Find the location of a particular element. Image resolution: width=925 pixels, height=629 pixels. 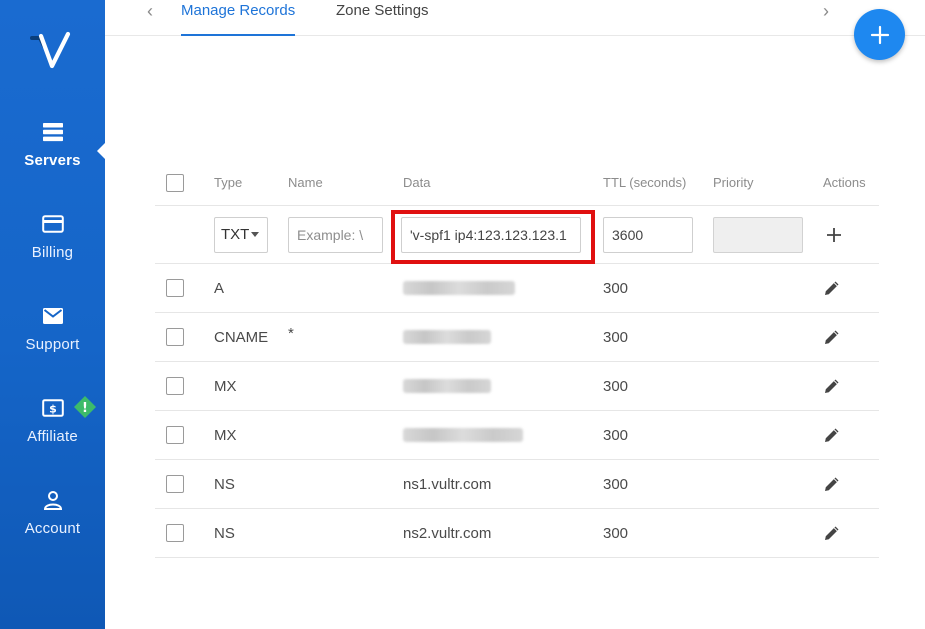

add-record-fab-button is located at coordinates (879, 34).